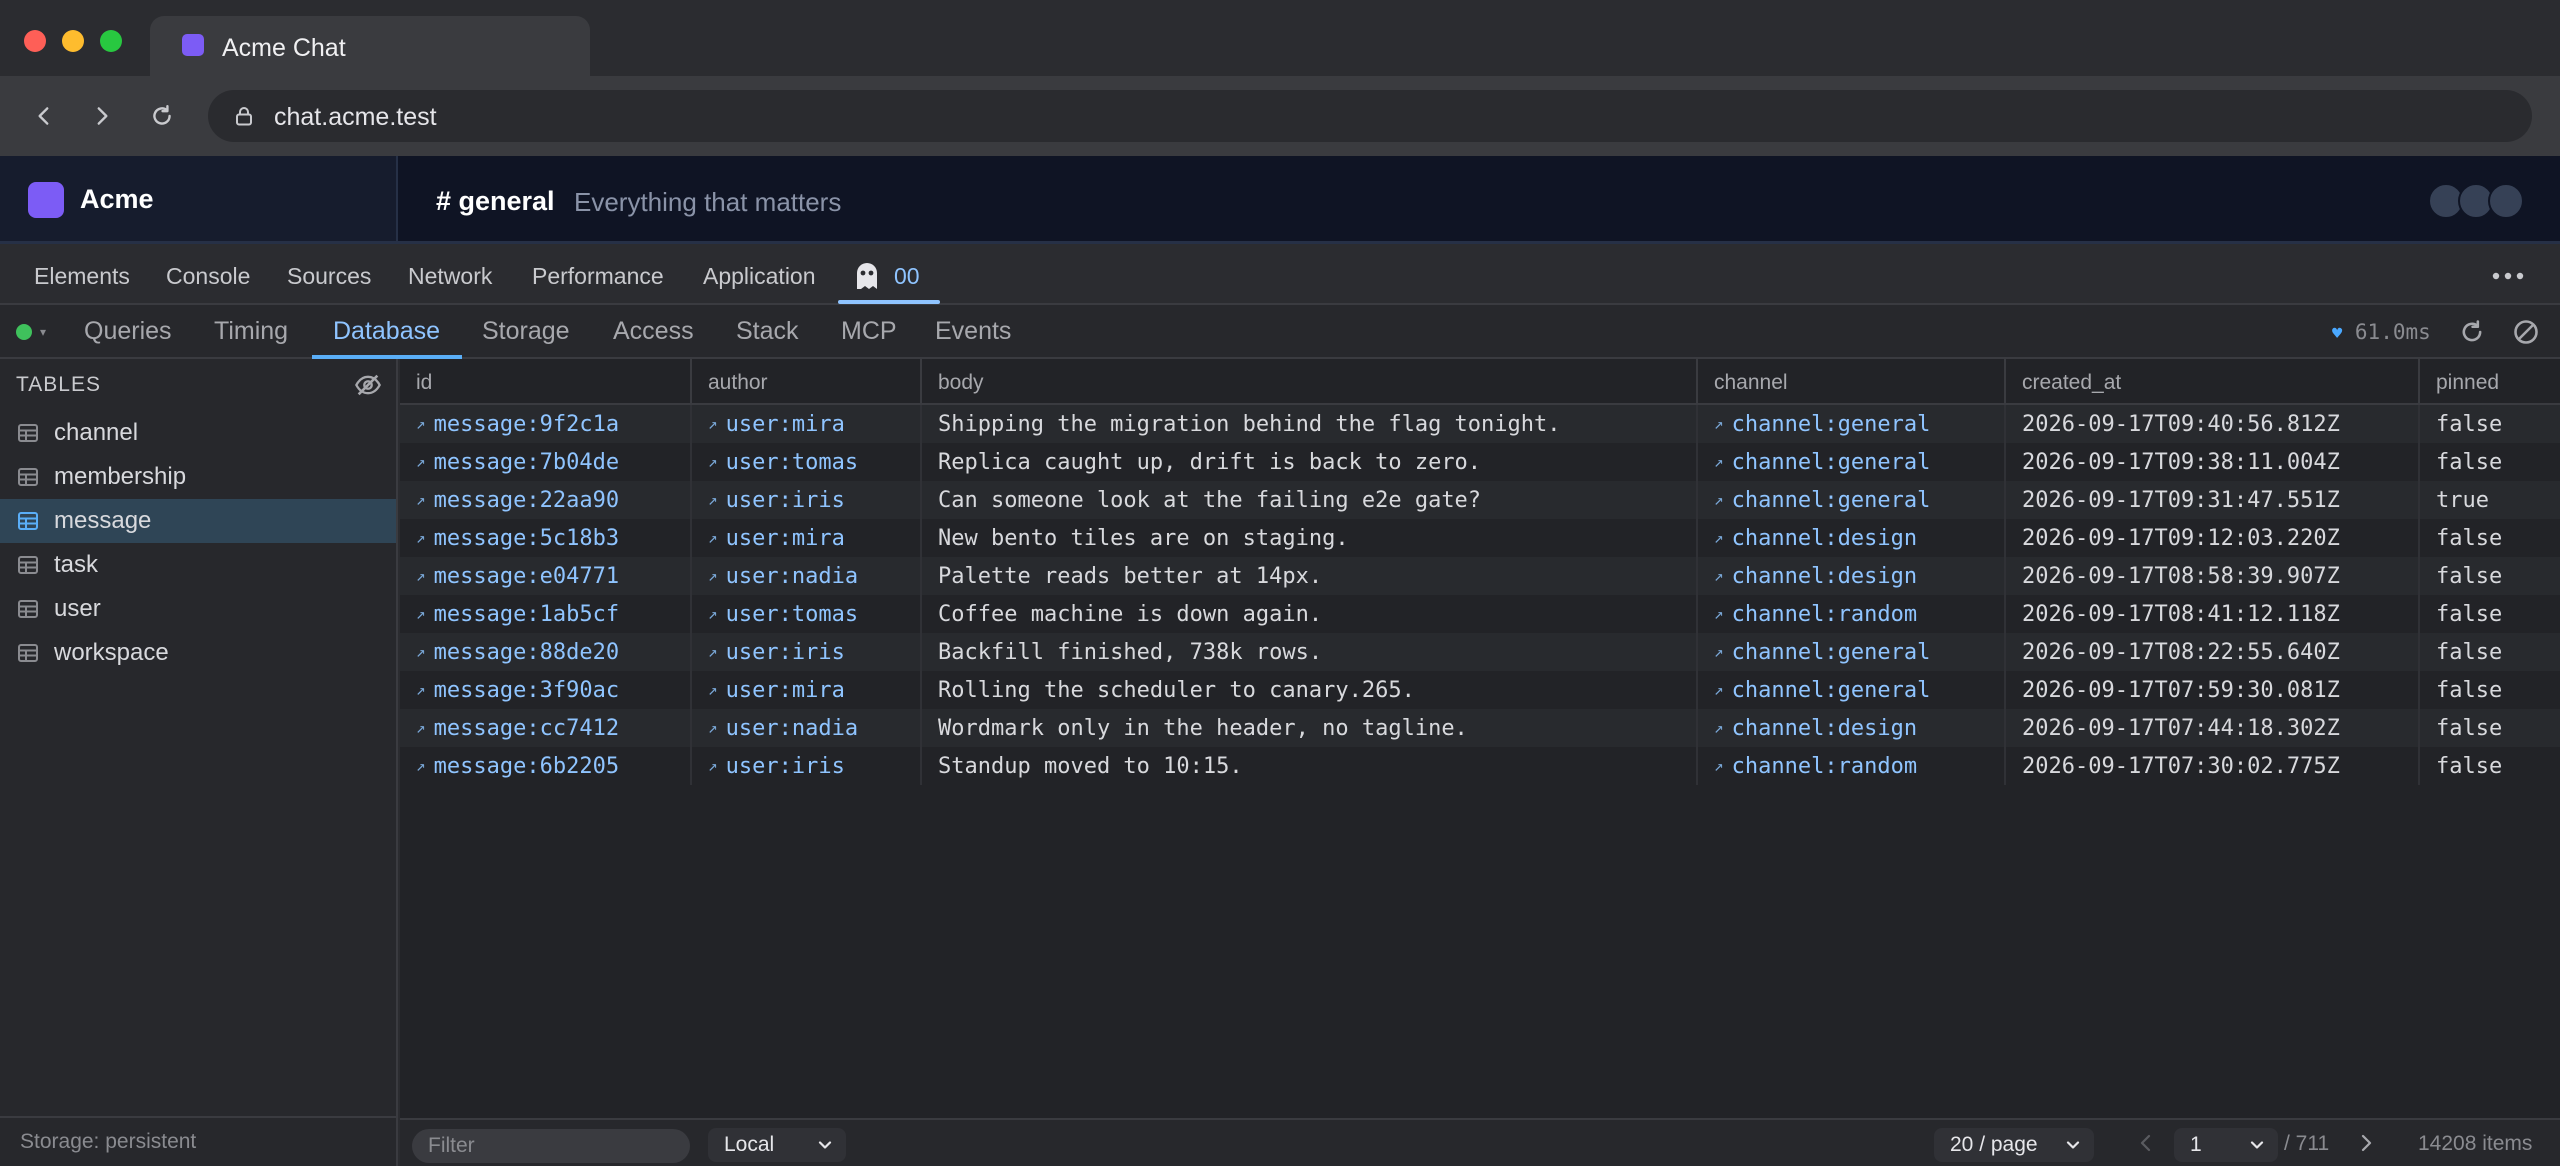 This screenshot has height=1166, width=2560. Describe the element at coordinates (546, 614) in the screenshot. I see `cell-id: ↗ message:1ab5cf` at that location.